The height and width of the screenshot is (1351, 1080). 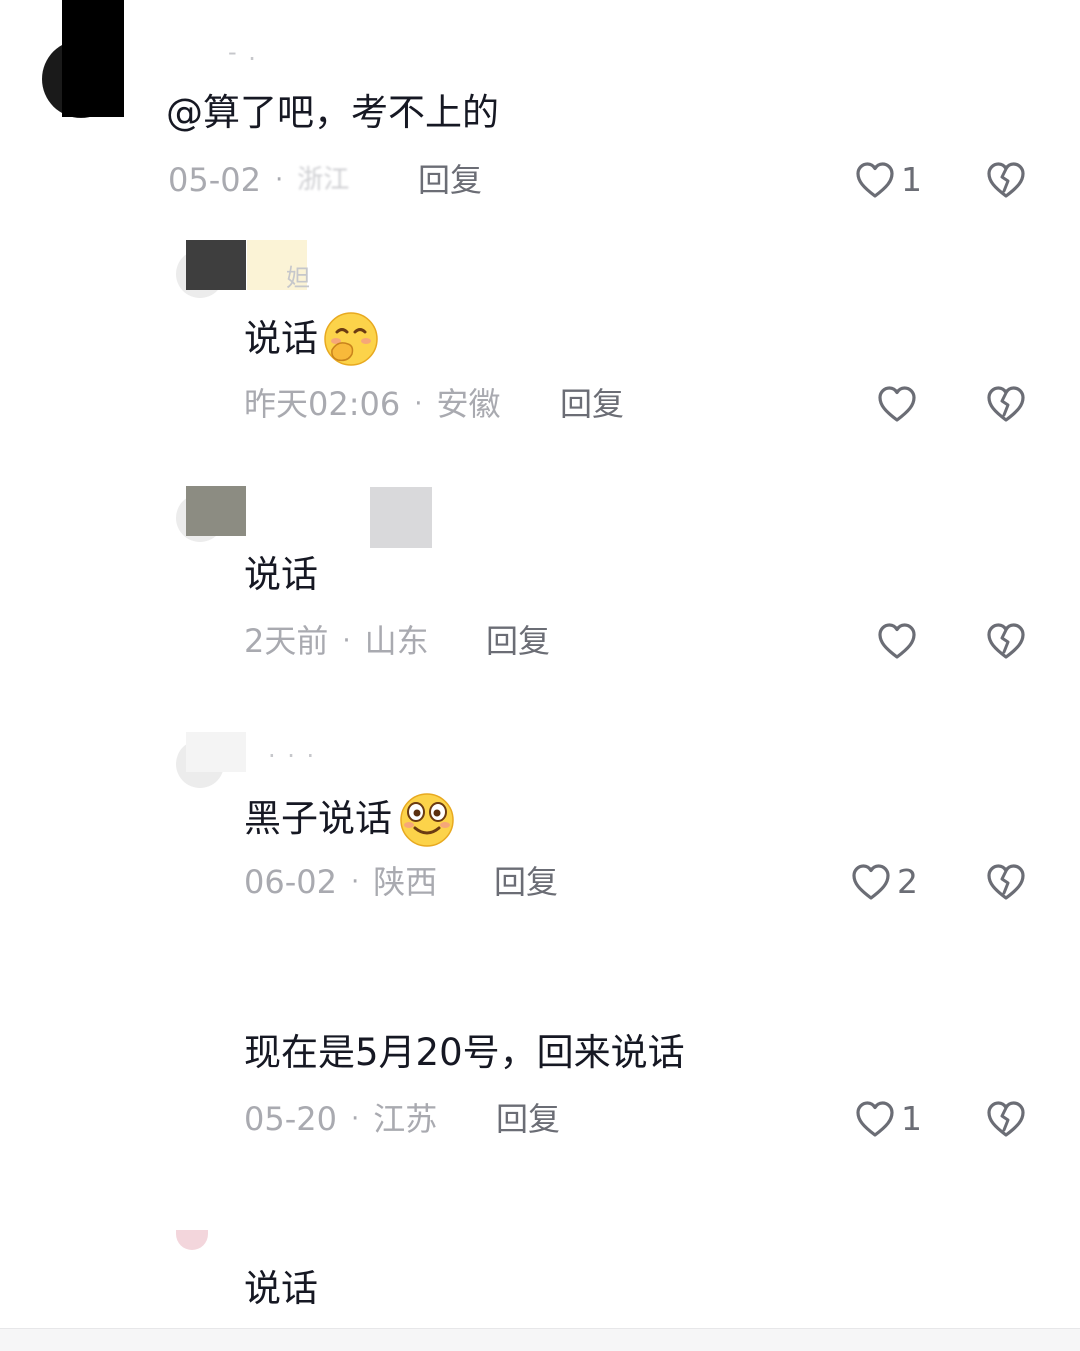 I want to click on like-button: 2, so click(x=884, y=882).